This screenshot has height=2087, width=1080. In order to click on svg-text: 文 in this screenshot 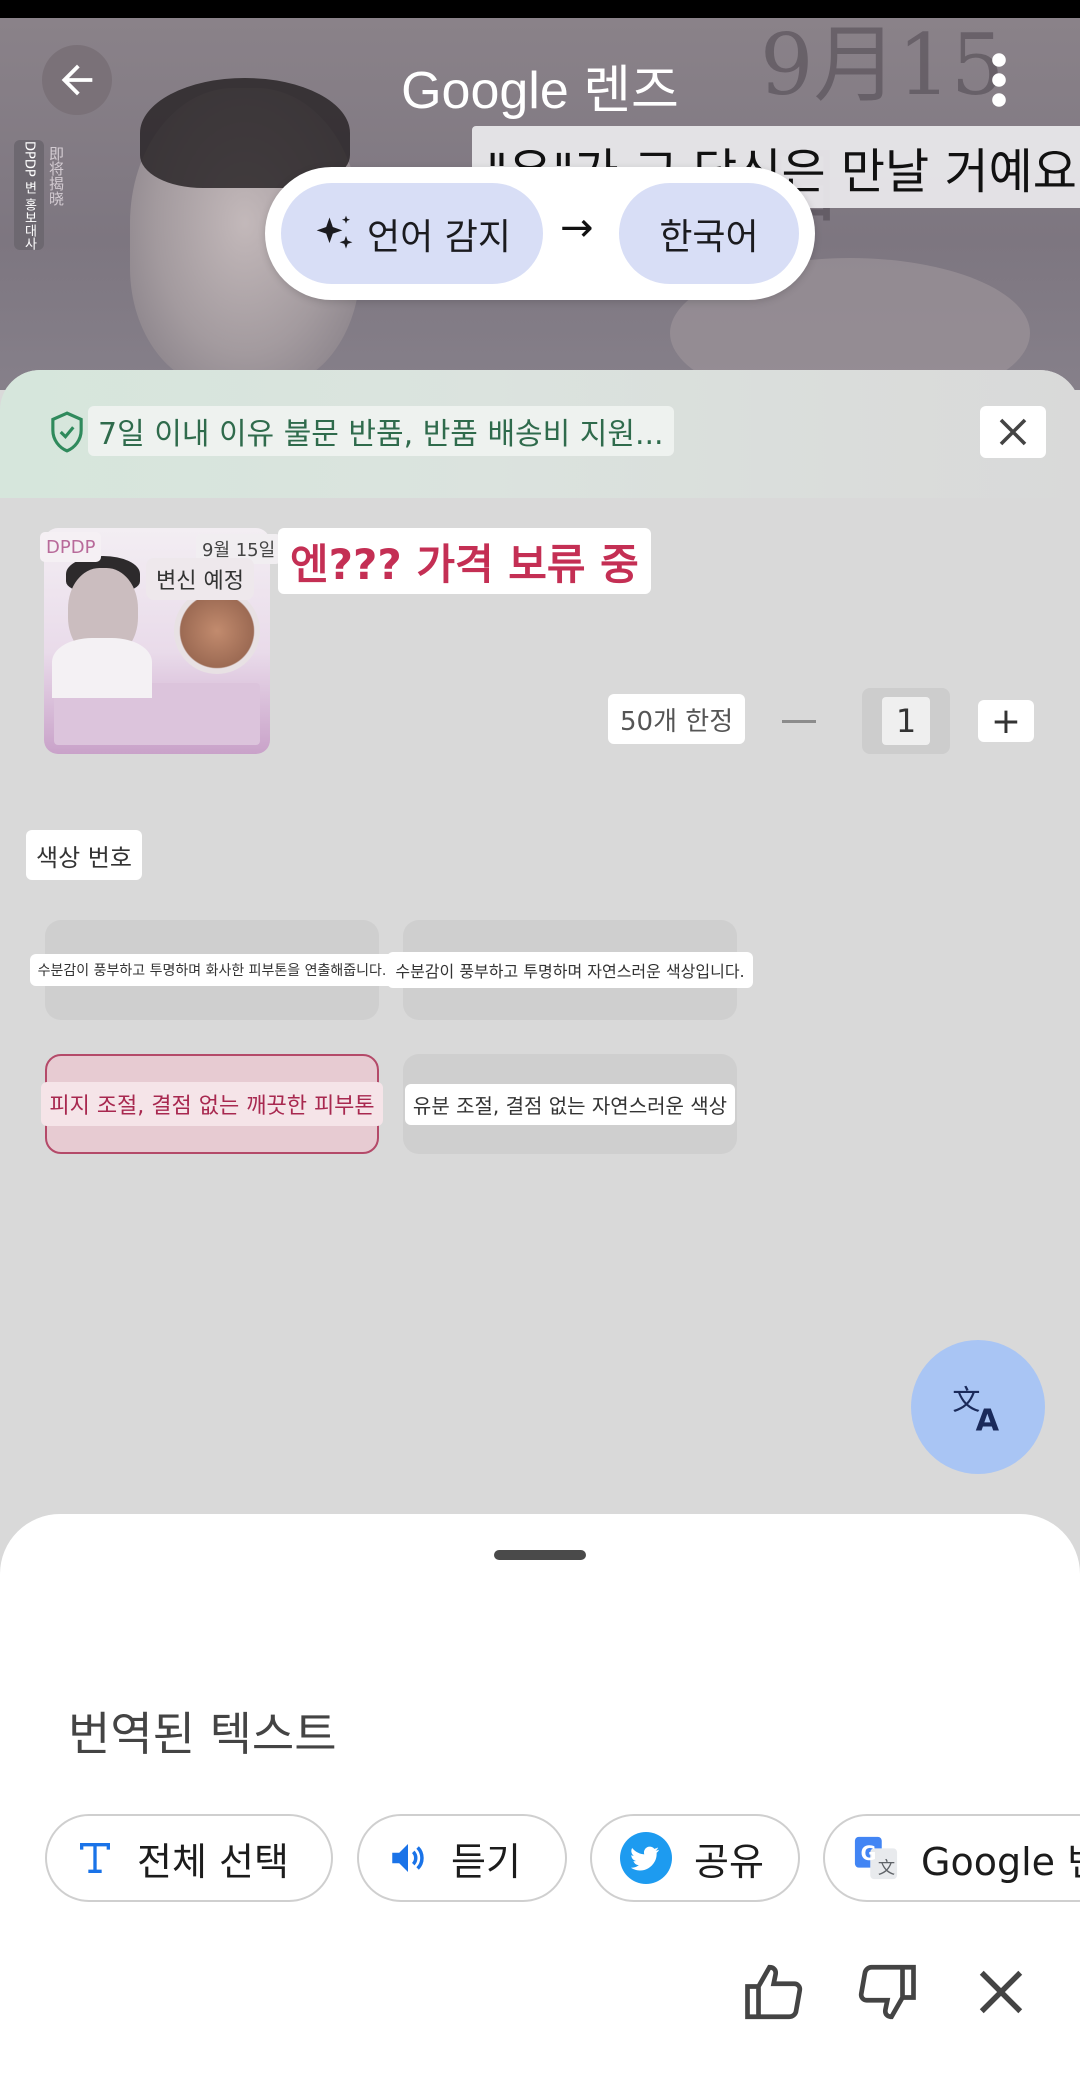, I will do `click(886, 1868)`.